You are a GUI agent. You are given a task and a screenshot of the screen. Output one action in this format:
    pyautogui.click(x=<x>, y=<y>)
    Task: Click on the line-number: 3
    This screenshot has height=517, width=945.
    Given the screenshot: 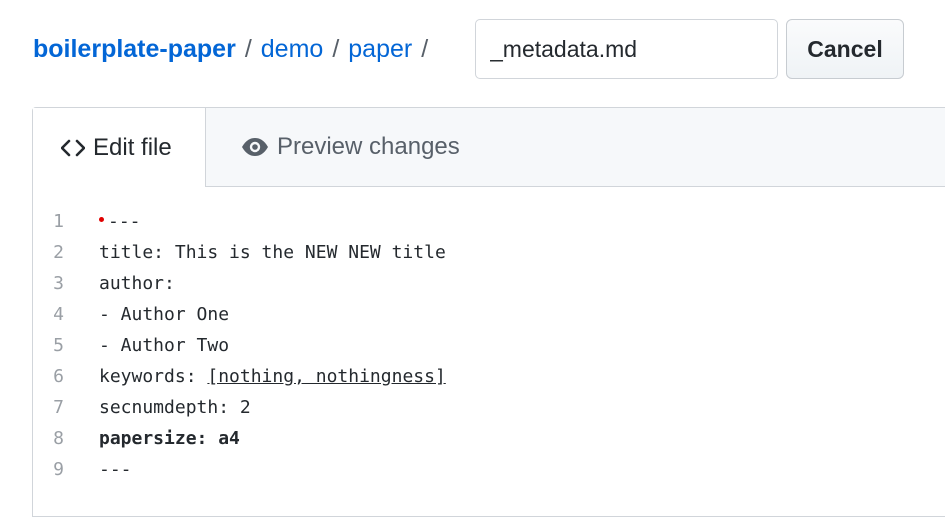 What is the action you would take?
    pyautogui.click(x=58, y=283)
    